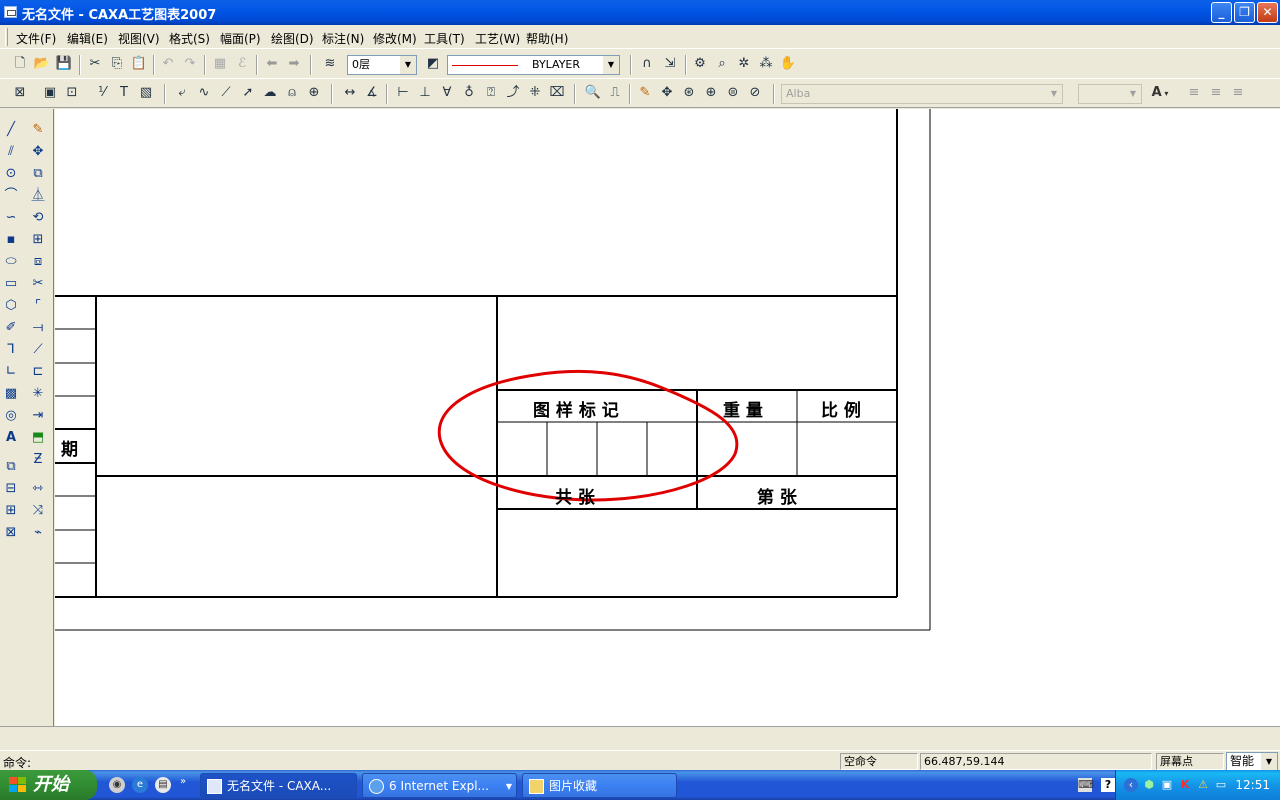 The width and height of the screenshot is (1280, 800). I want to click on trim-icon: ✂, so click(38, 284).